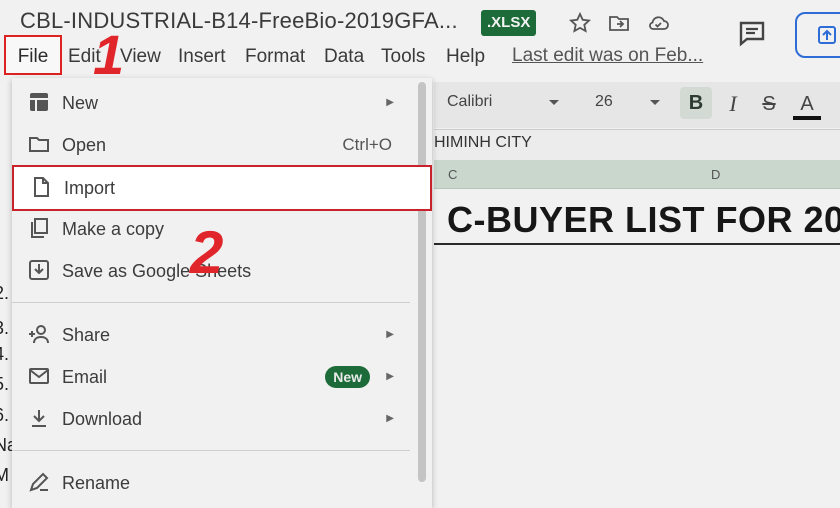 Image resolution: width=840 pixels, height=508 pixels. Describe the element at coordinates (347, 377) in the screenshot. I see `new-badge: New` at that location.